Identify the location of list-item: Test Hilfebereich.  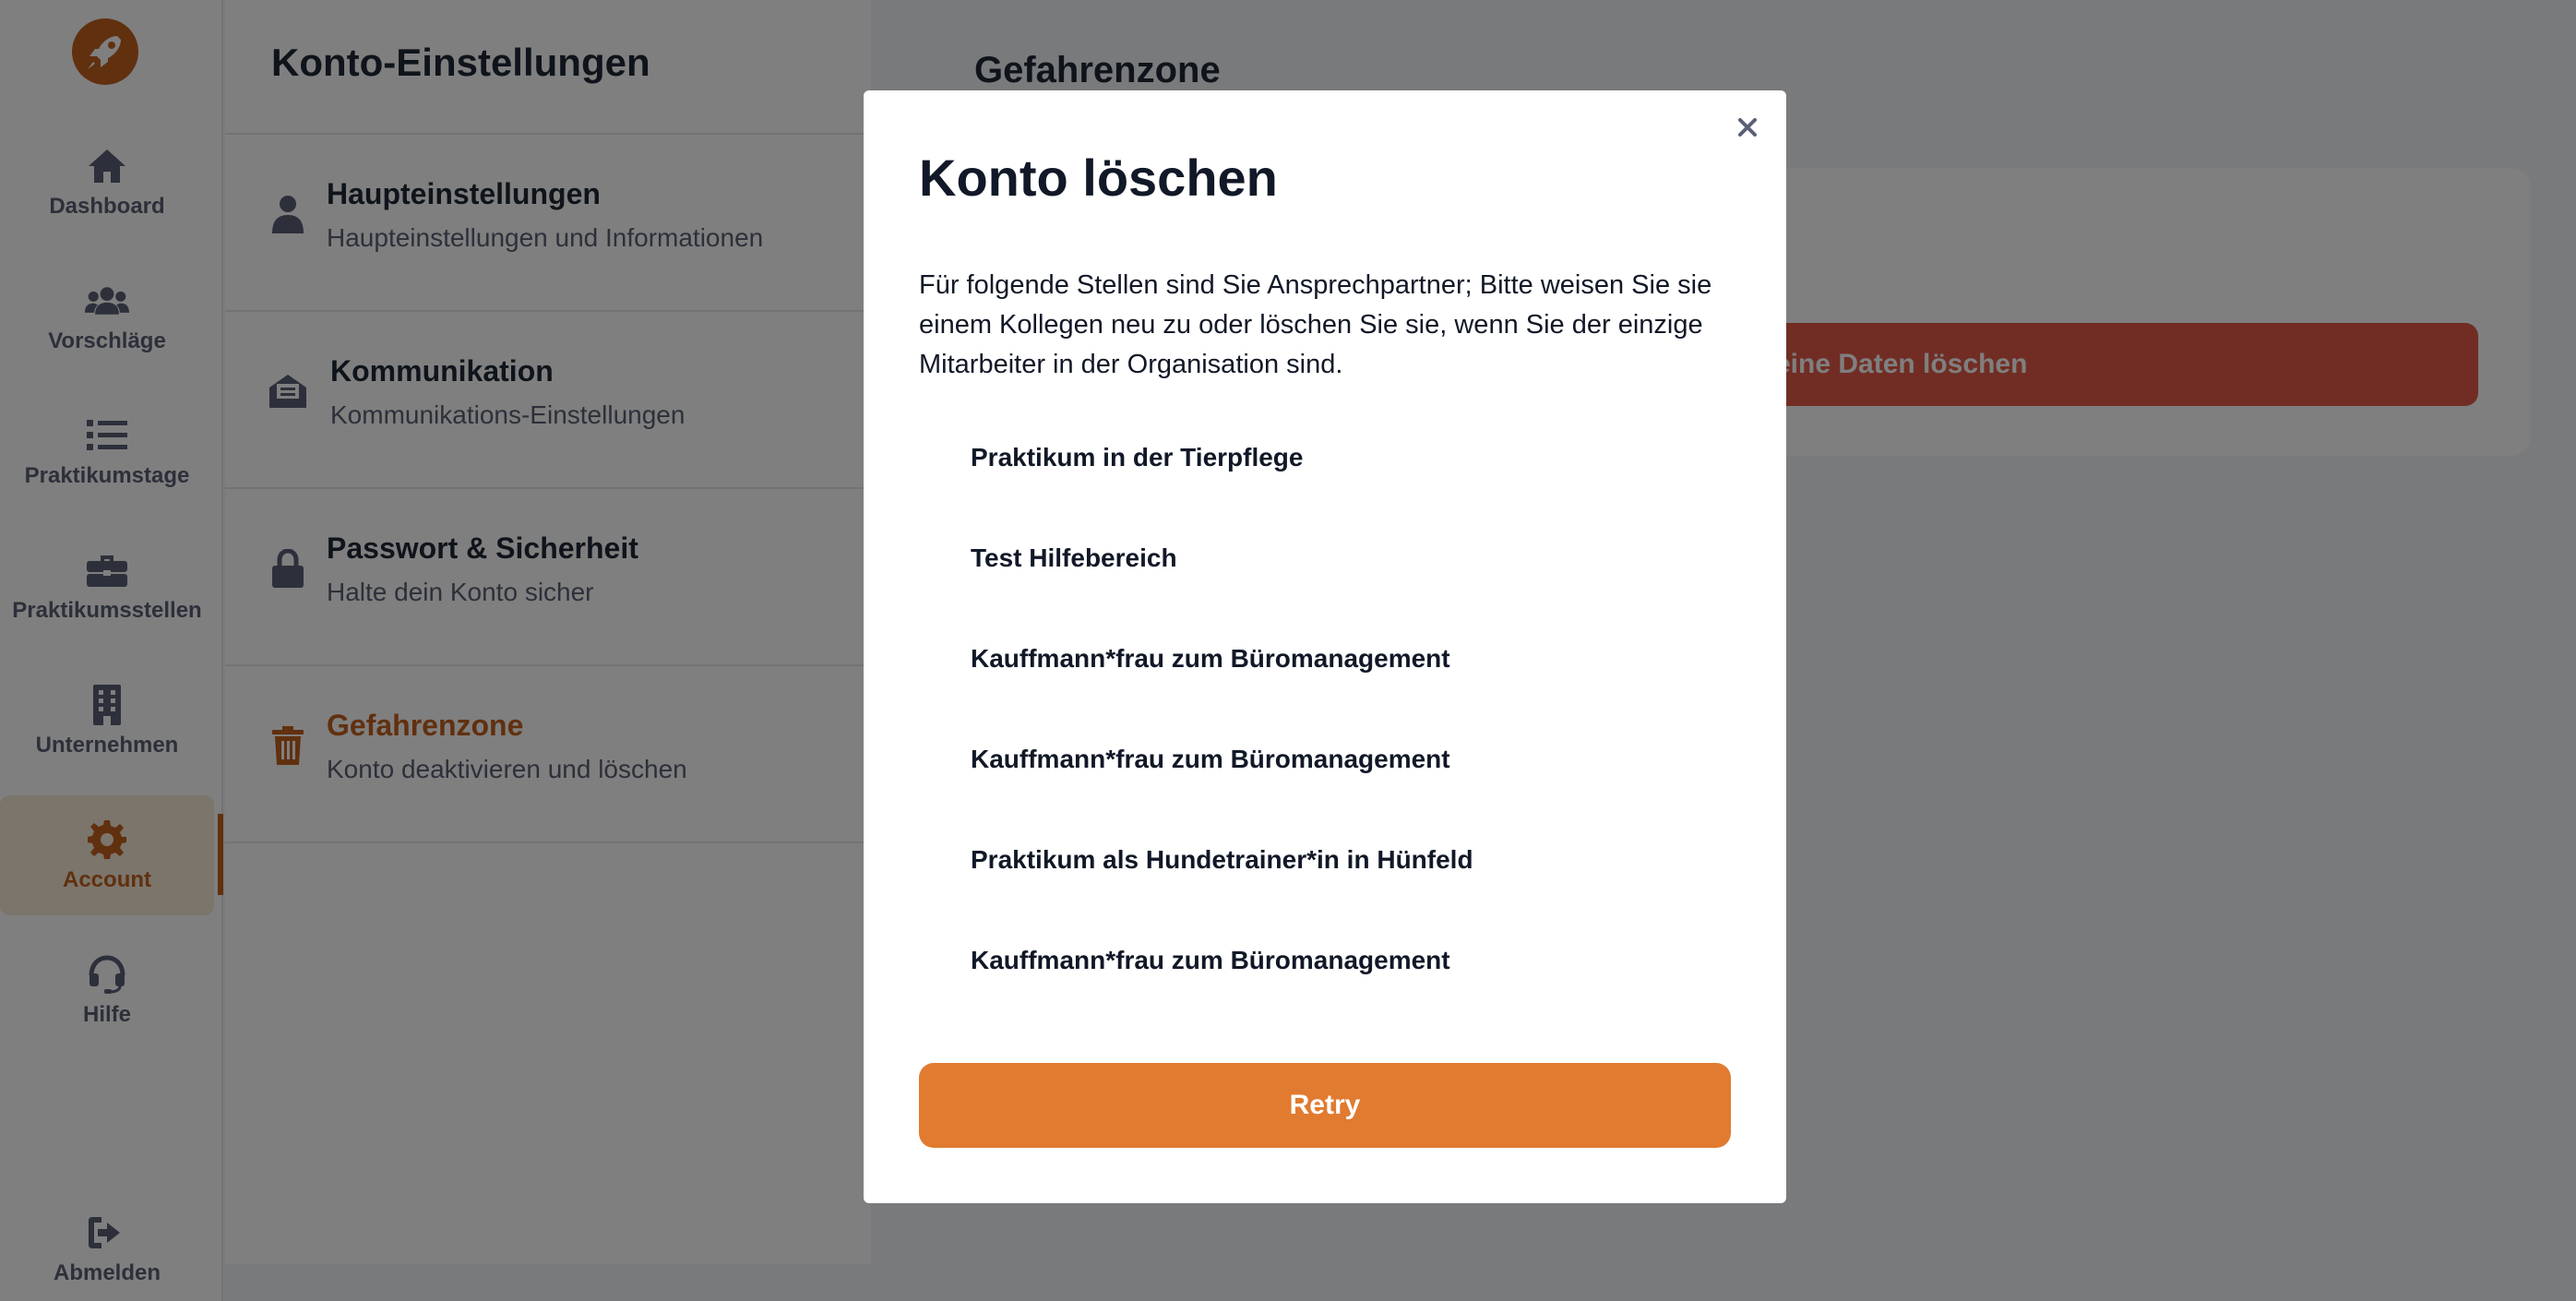
(1074, 558).